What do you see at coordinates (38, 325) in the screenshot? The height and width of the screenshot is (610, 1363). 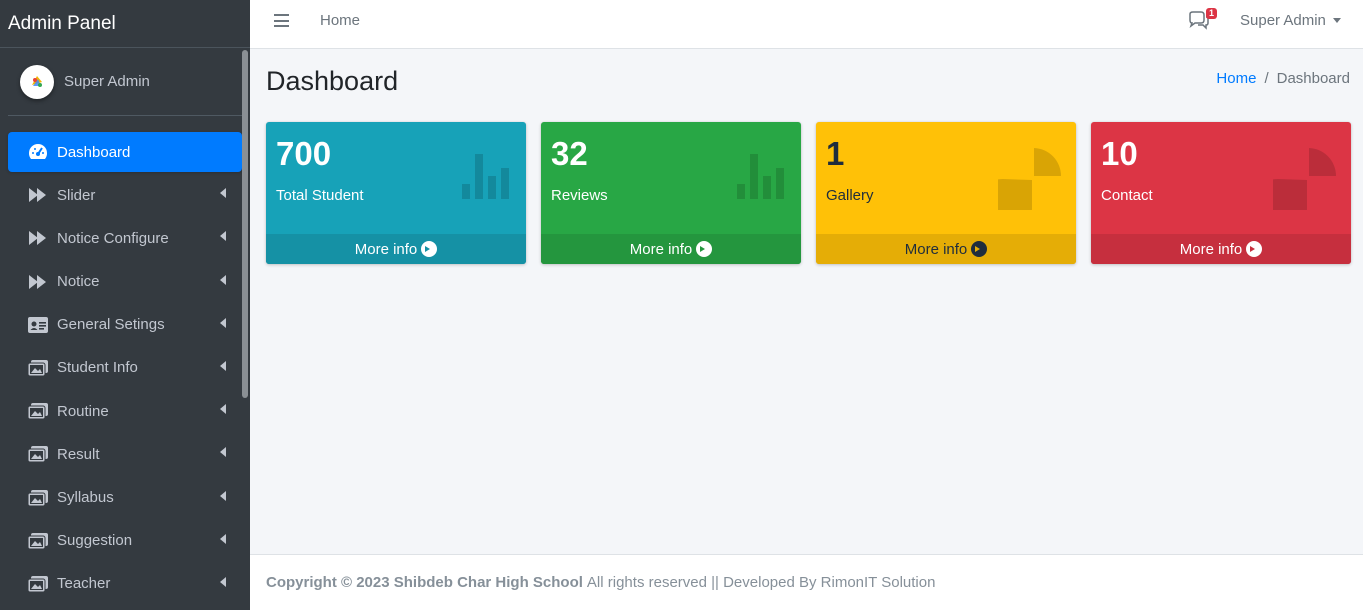 I see `id-card-icon` at bounding box center [38, 325].